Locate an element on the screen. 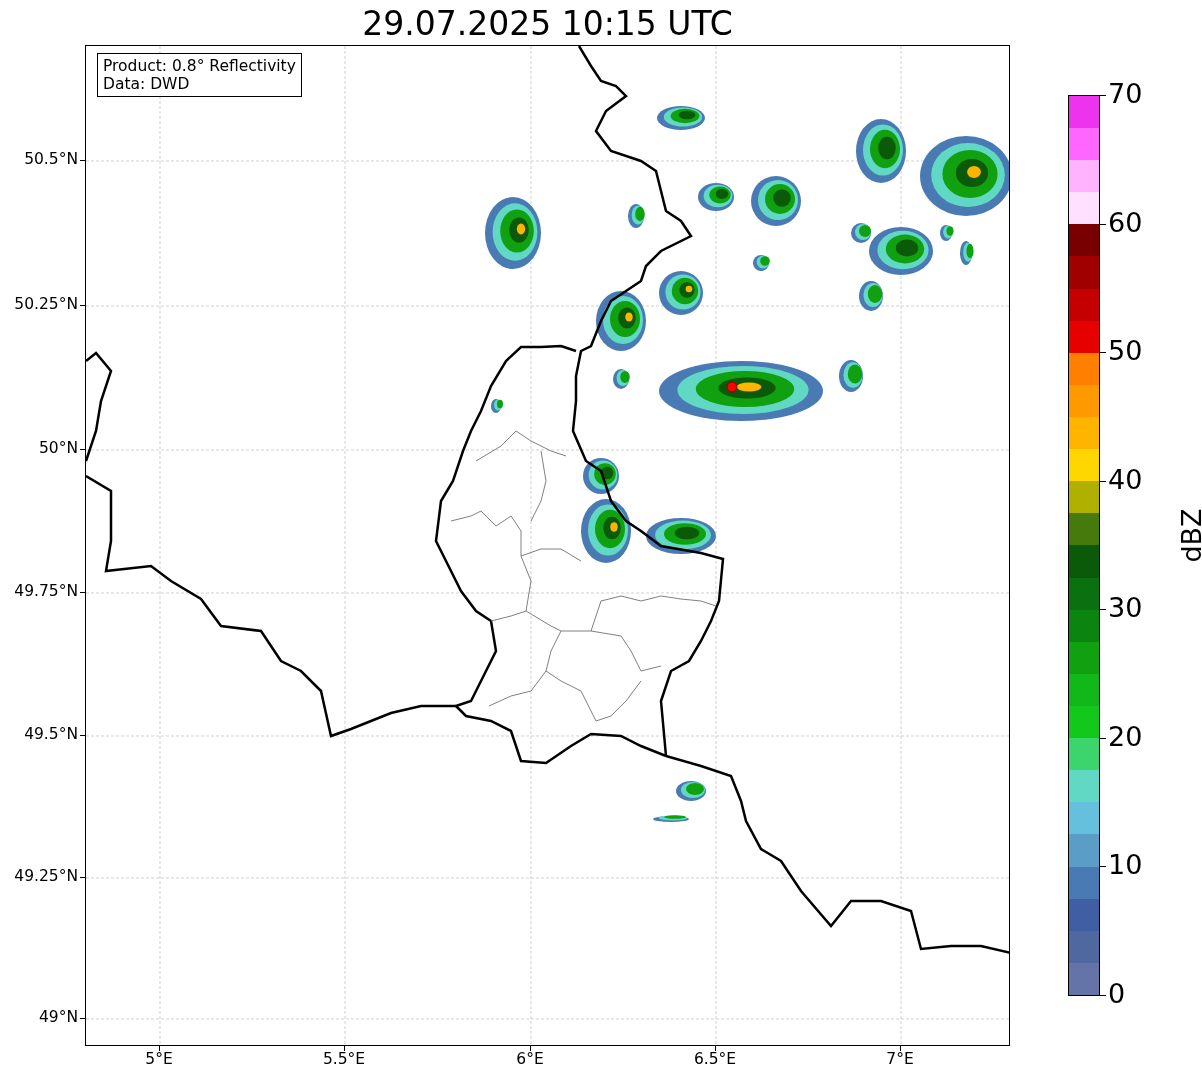 This screenshot has width=1202, height=1081. colorbar-tick-label: 0 is located at coordinates (1117, 994).